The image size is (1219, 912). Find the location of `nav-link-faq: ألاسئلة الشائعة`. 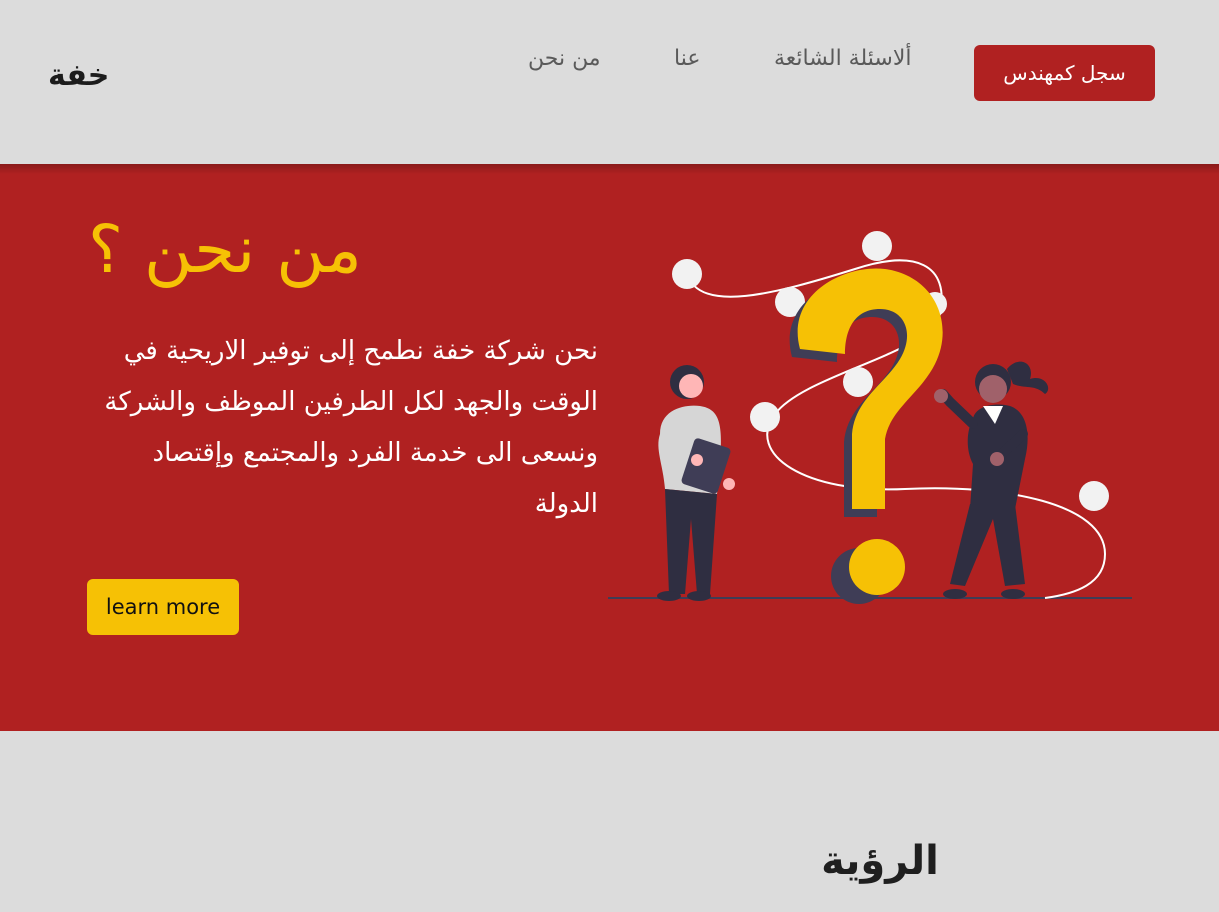

nav-link-faq: ألاسئلة الشائعة is located at coordinates (842, 58).